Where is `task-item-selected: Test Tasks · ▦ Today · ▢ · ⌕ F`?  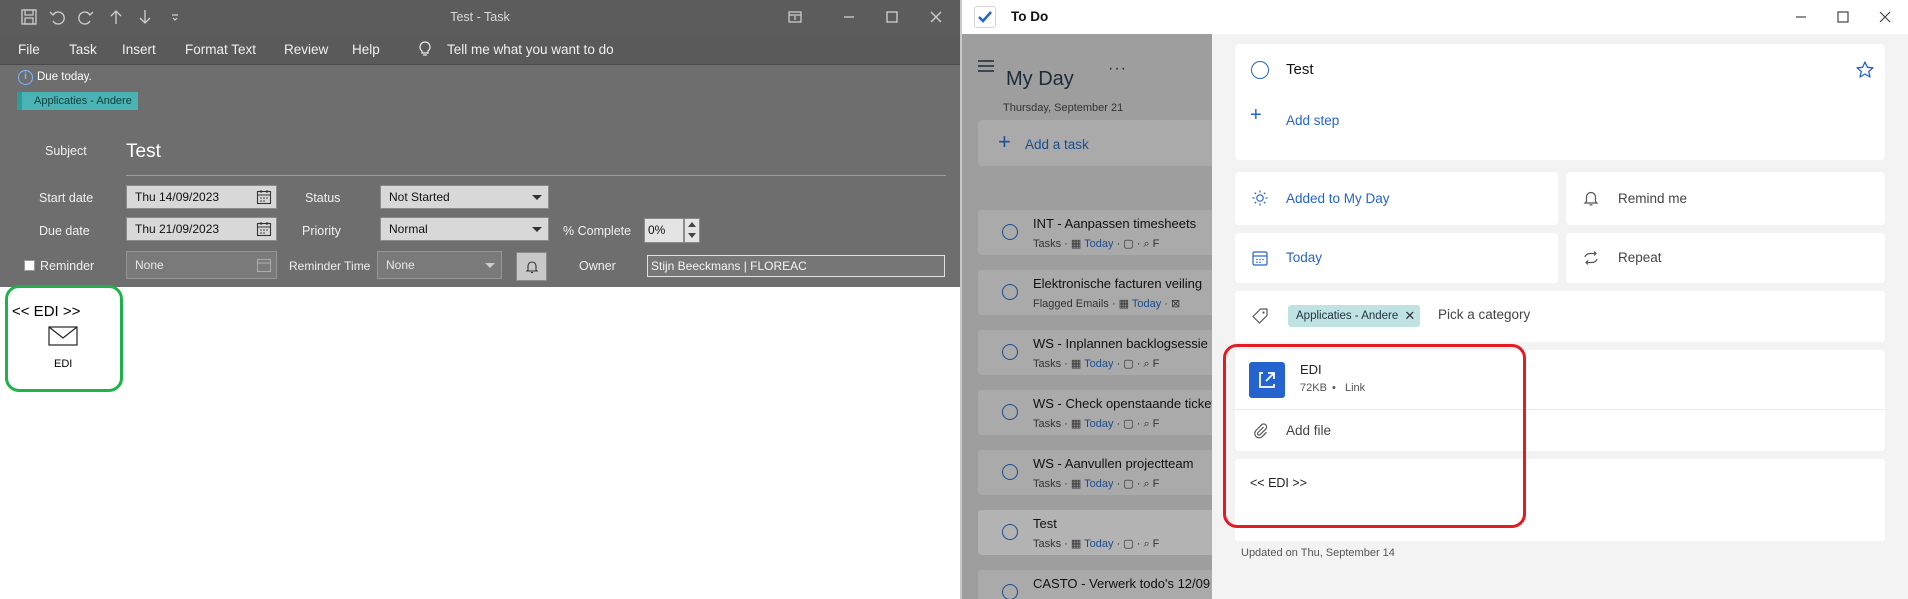
task-item-selected: Test Tasks · ▦ Today · ▢ · ⌕ F is located at coordinates (1095, 532).